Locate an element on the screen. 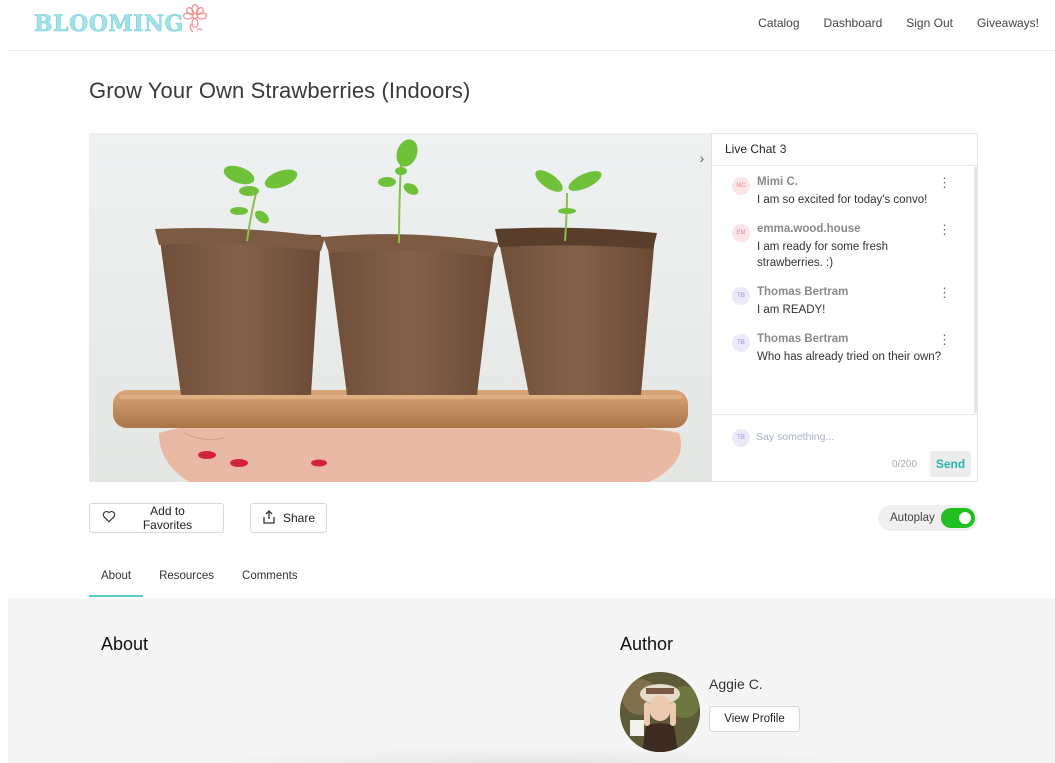 The height and width of the screenshot is (763, 1055). share-label: Share is located at coordinates (299, 518).